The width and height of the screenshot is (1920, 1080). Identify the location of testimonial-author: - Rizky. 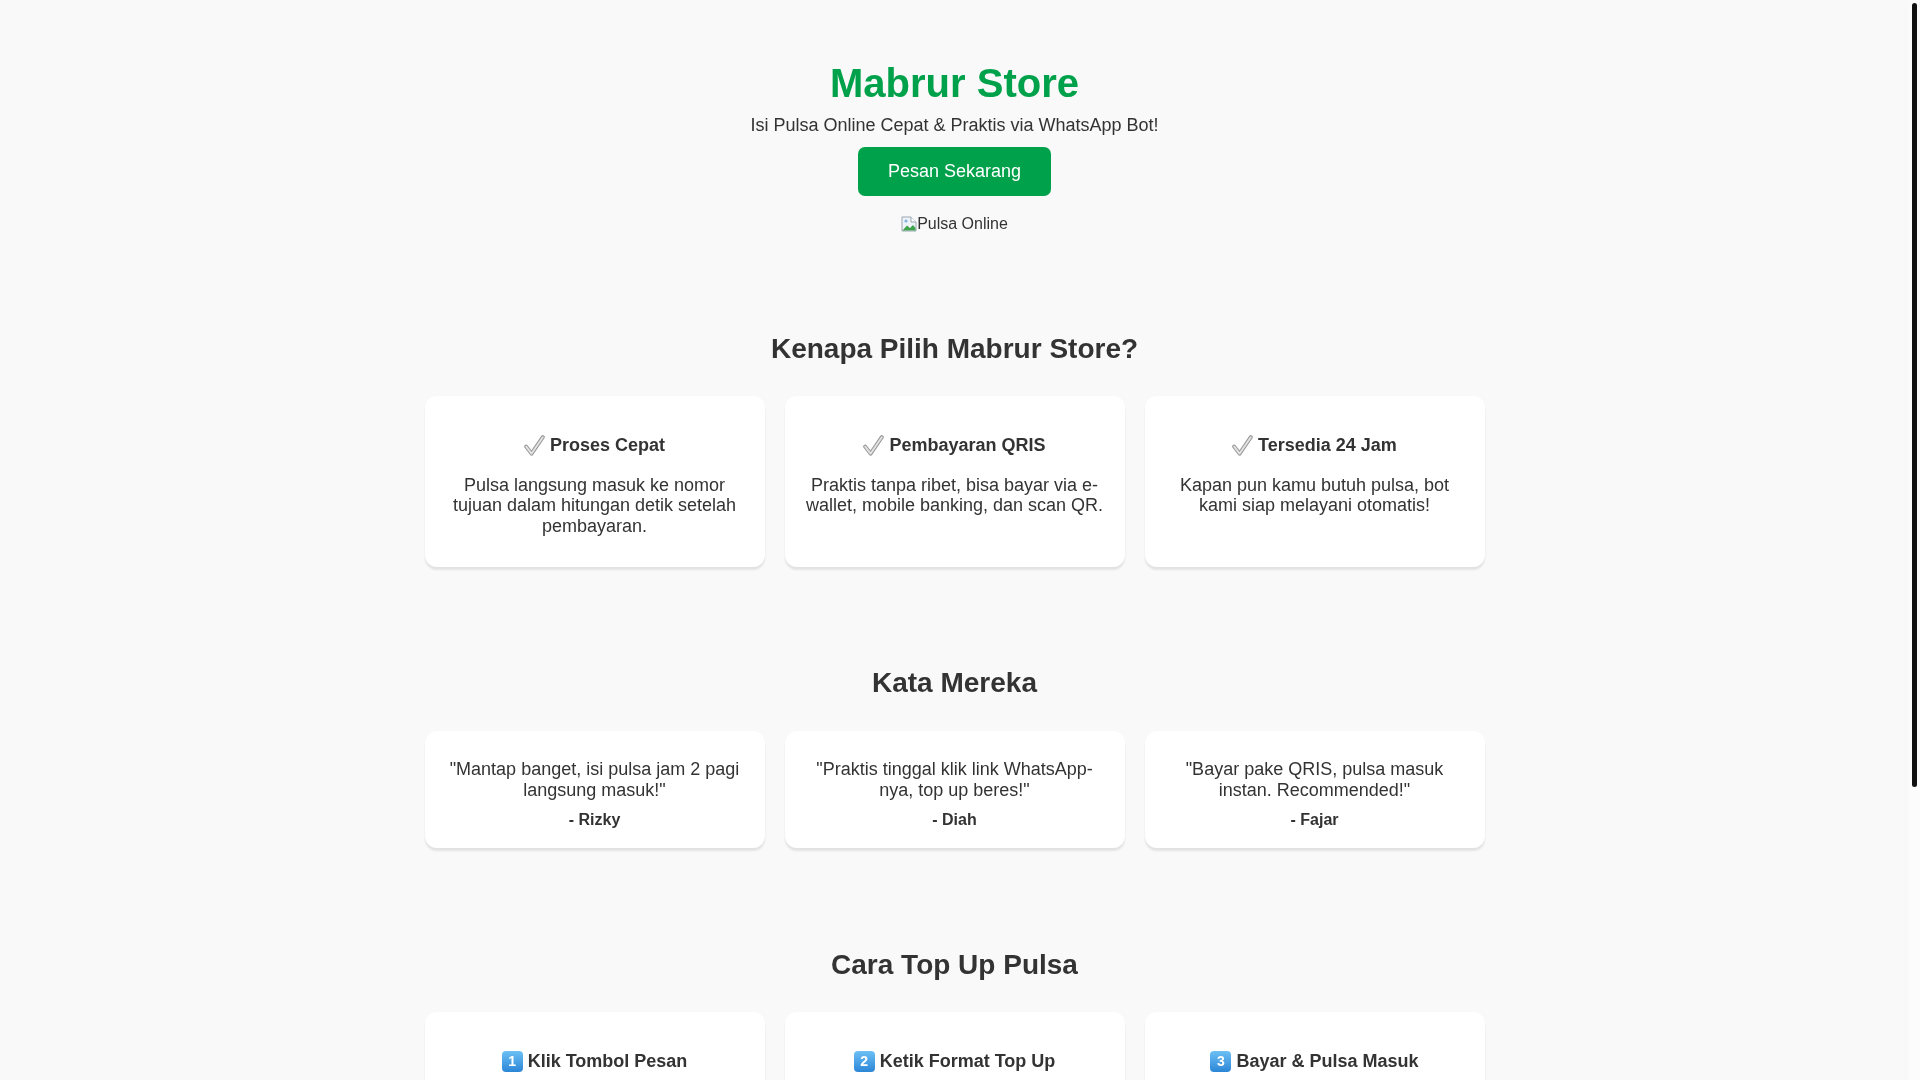
(594, 819).